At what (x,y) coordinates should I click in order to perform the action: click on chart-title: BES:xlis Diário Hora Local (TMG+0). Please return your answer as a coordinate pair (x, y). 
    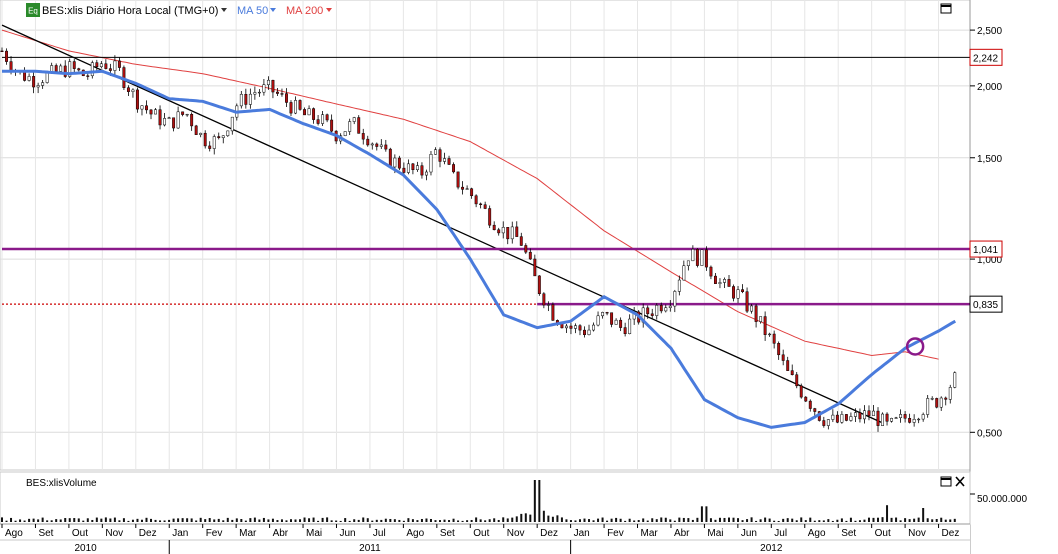
    Looking at the image, I should click on (130, 11).